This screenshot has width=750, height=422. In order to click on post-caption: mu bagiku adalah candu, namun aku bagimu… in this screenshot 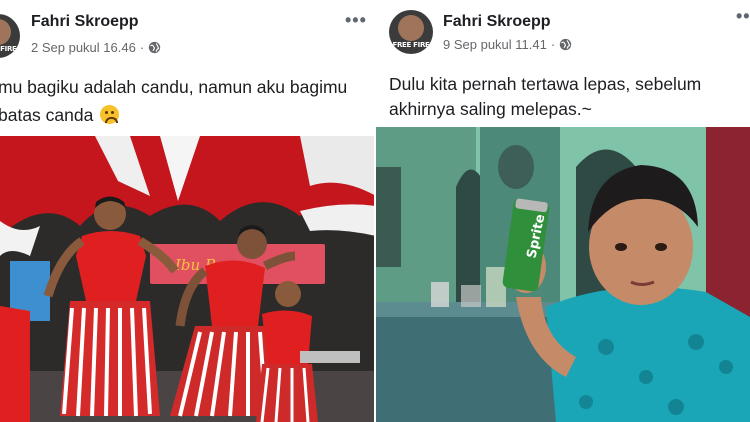, I will do `click(173, 101)`.